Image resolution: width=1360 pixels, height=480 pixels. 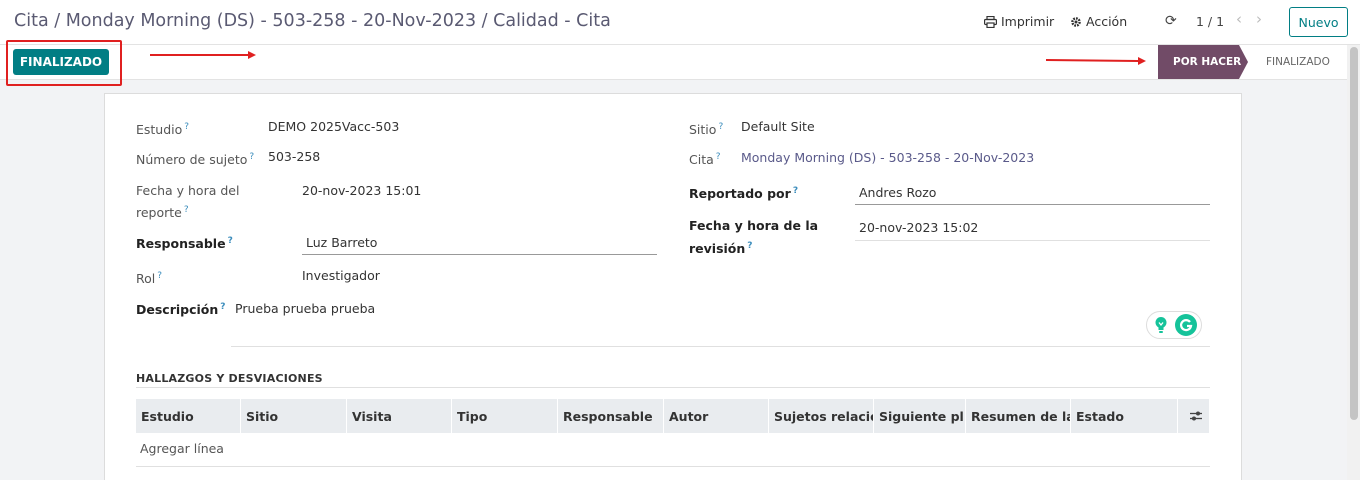 I want to click on scrollbar-thumb, so click(x=1354, y=233).